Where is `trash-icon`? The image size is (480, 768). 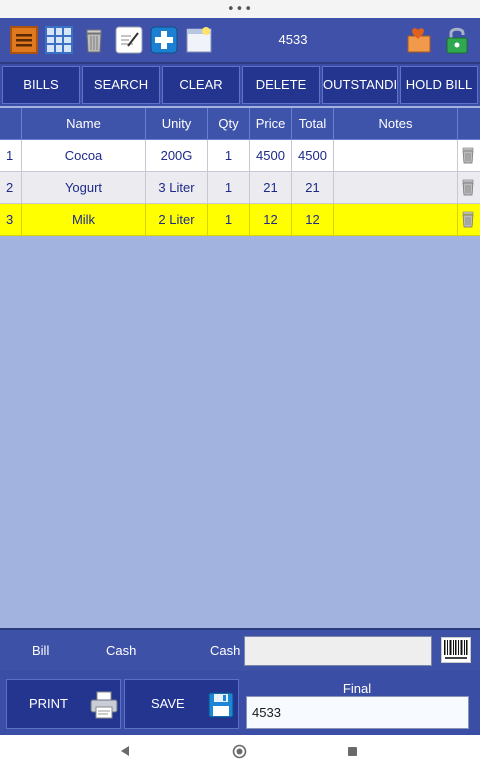
trash-icon is located at coordinates (94, 40).